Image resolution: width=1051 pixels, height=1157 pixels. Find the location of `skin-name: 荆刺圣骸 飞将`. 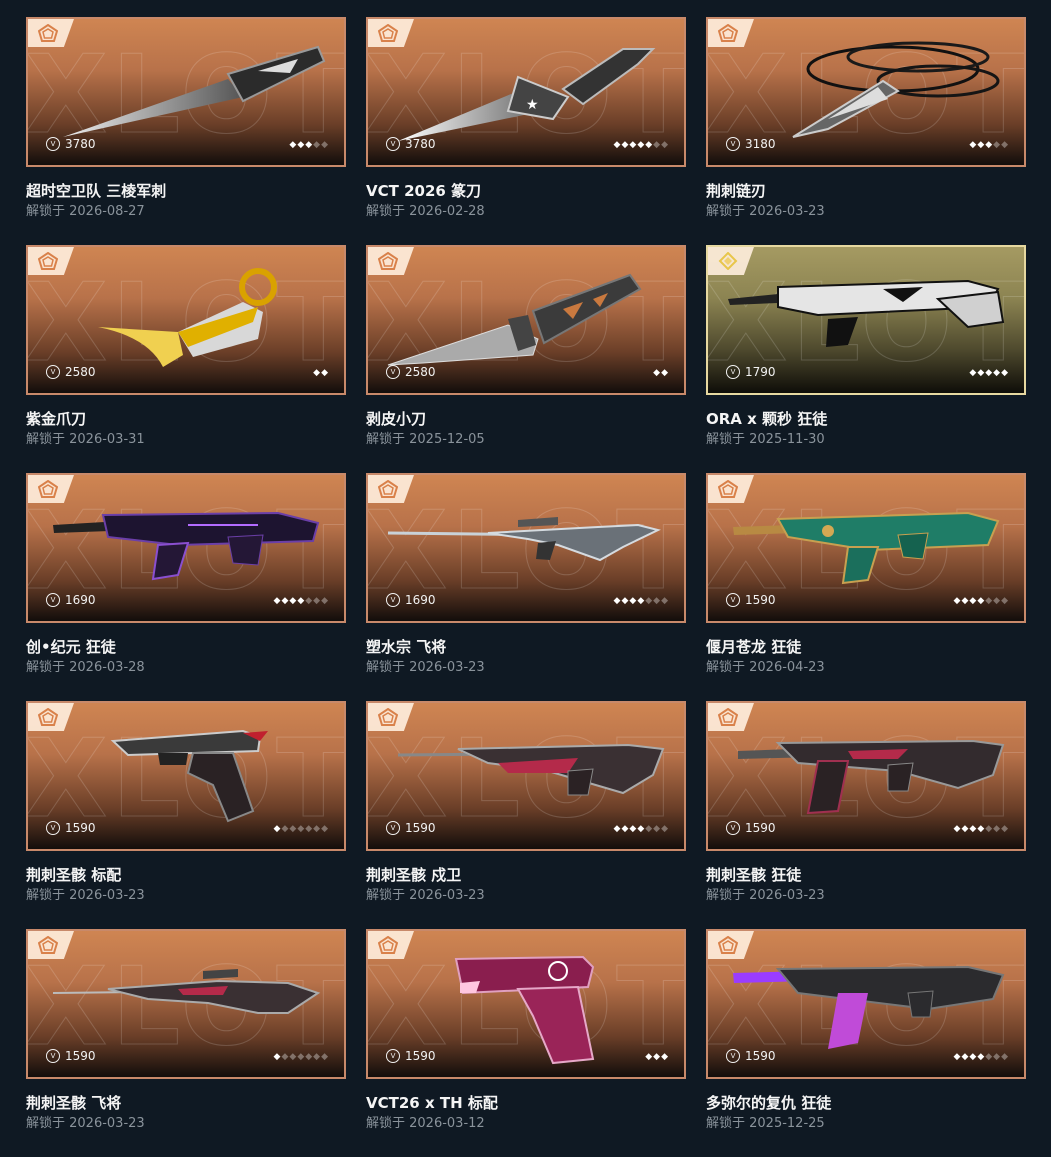

skin-name: 荆刺圣骸 飞将 is located at coordinates (74, 1103).